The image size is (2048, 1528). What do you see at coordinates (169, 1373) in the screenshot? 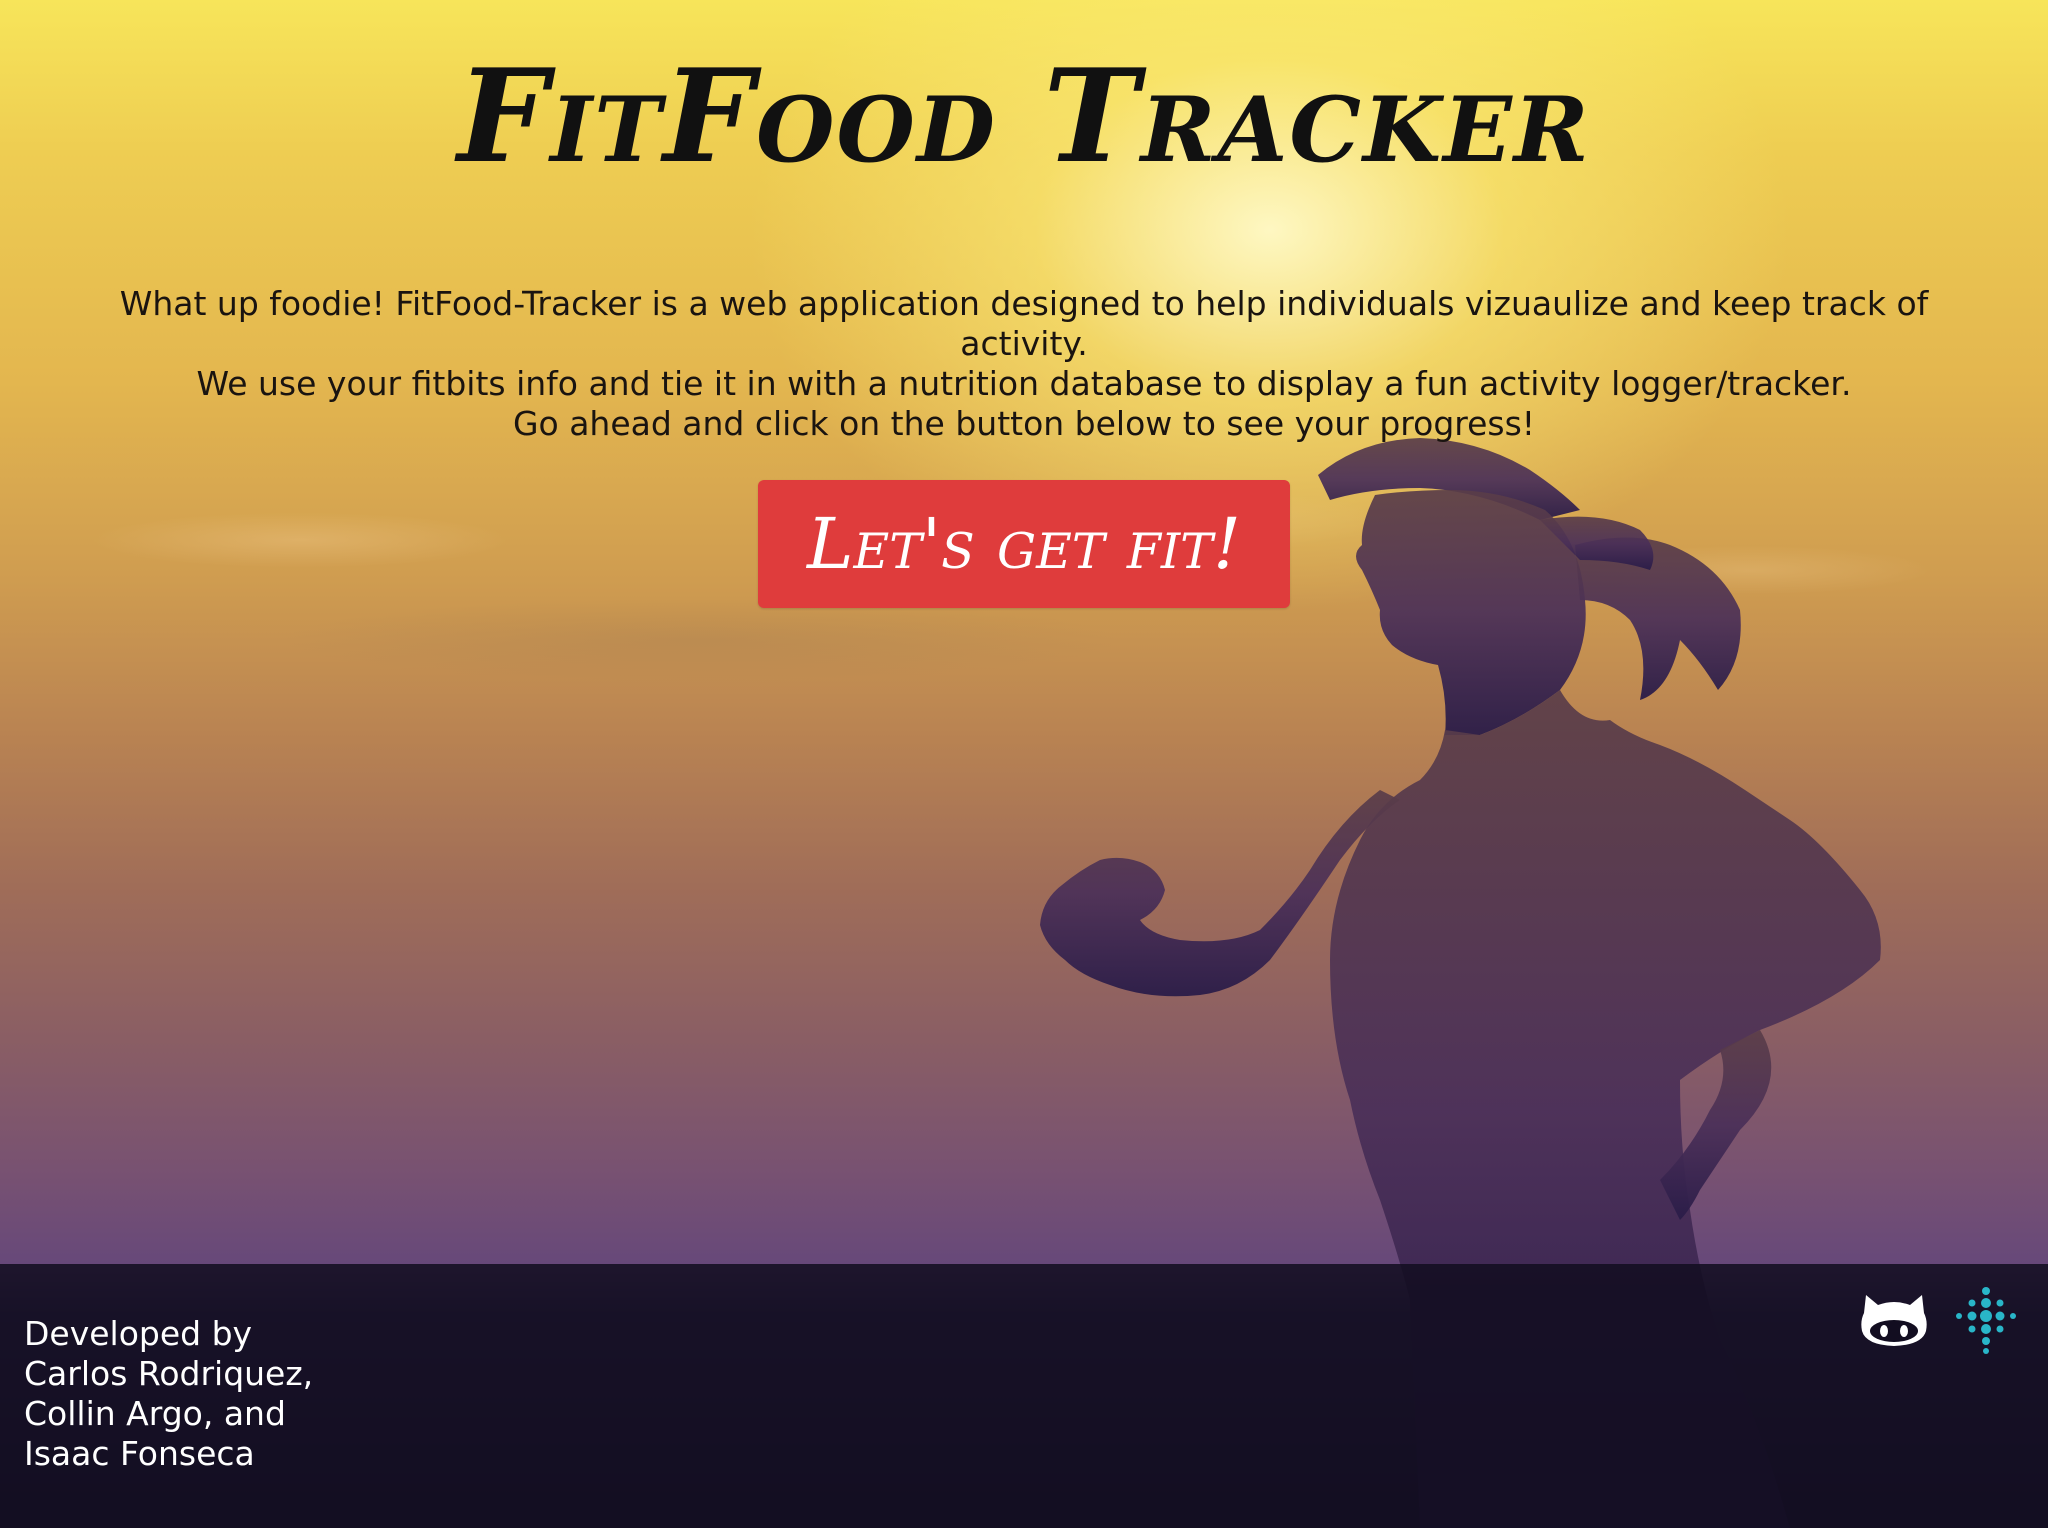
I see `developer-name: Carlos Rodriquez,` at bounding box center [169, 1373].